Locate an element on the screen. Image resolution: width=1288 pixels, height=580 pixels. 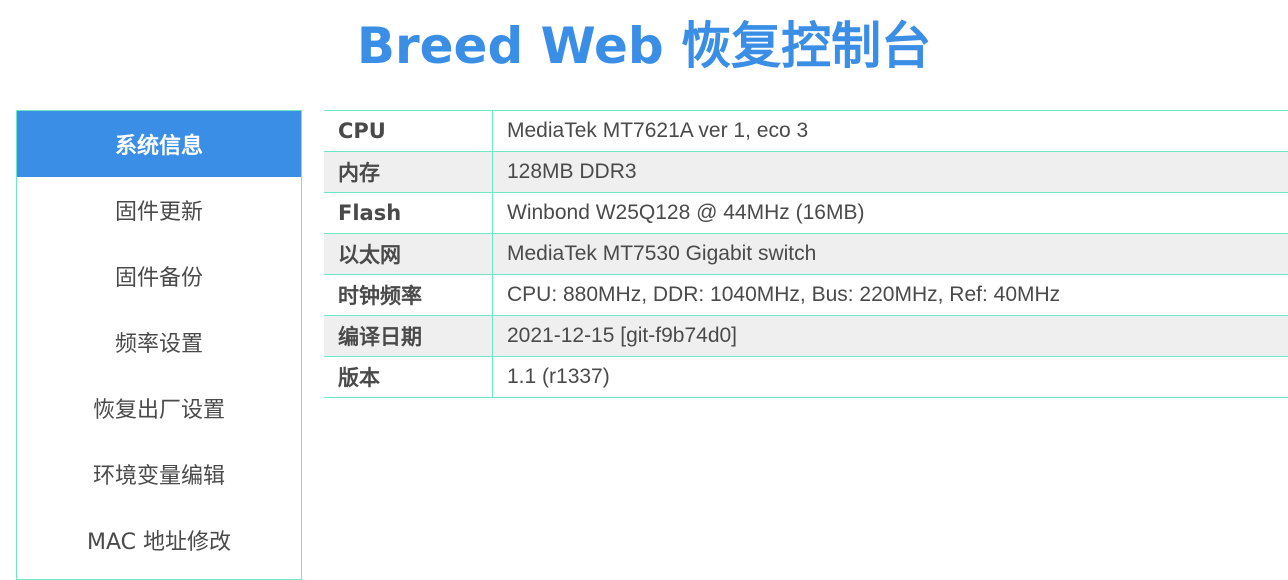
table-row: 以太网 MediaTek MT7530 Gigabit switch is located at coordinates (806, 254).